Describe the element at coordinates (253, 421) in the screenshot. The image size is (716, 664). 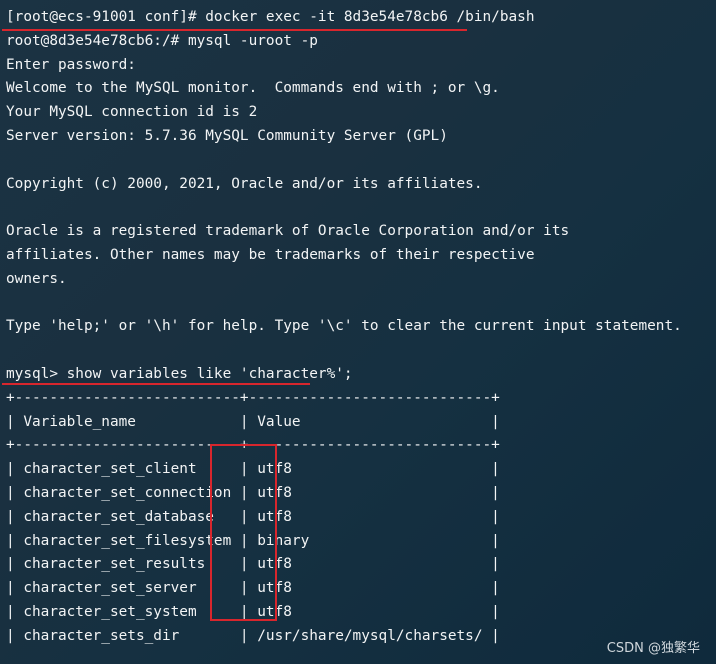
I see `table-header-row: | Variable_name | Value |` at that location.